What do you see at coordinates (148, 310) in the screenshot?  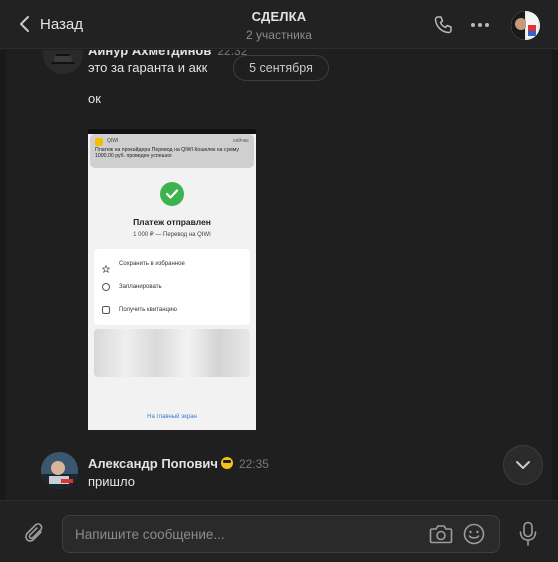 I see `action-label: Получить квитанцию` at bounding box center [148, 310].